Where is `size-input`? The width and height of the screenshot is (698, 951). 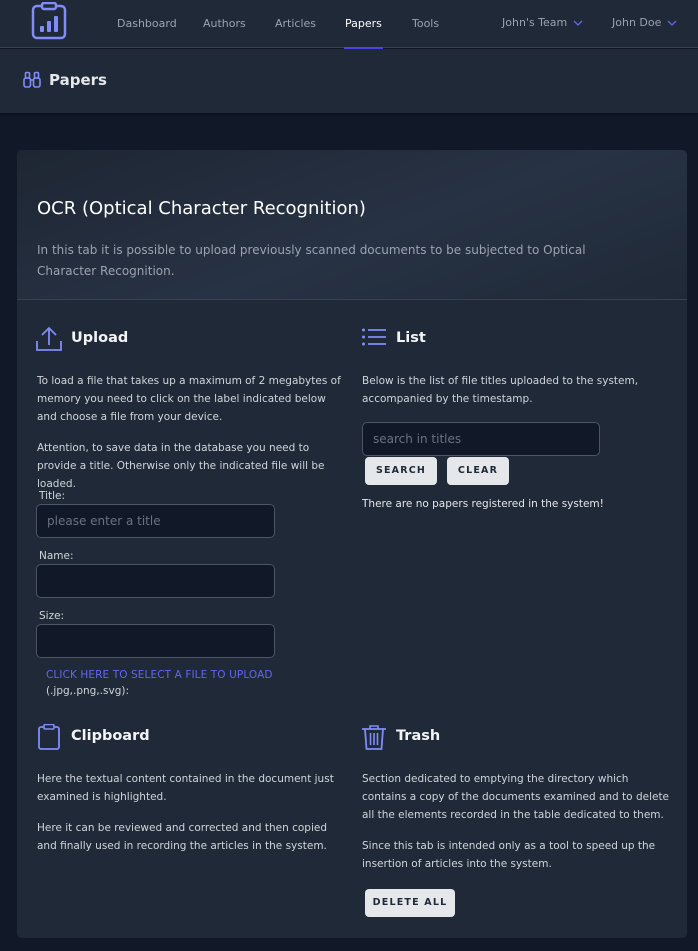 size-input is located at coordinates (155, 641).